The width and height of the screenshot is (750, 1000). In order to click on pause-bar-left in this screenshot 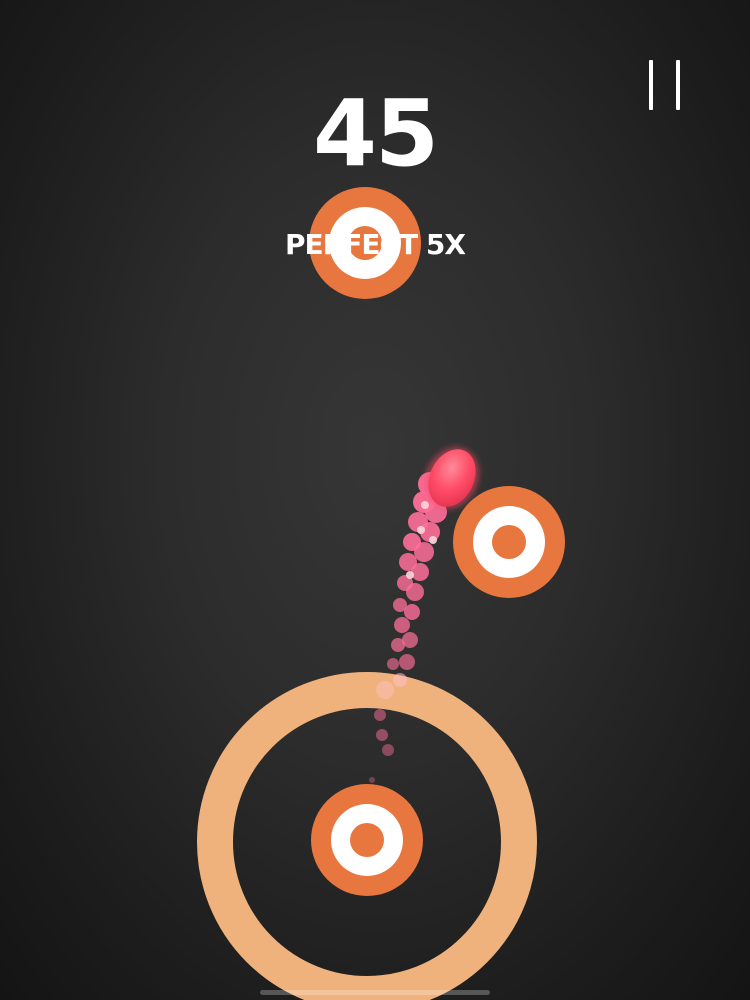, I will do `click(651, 85)`.